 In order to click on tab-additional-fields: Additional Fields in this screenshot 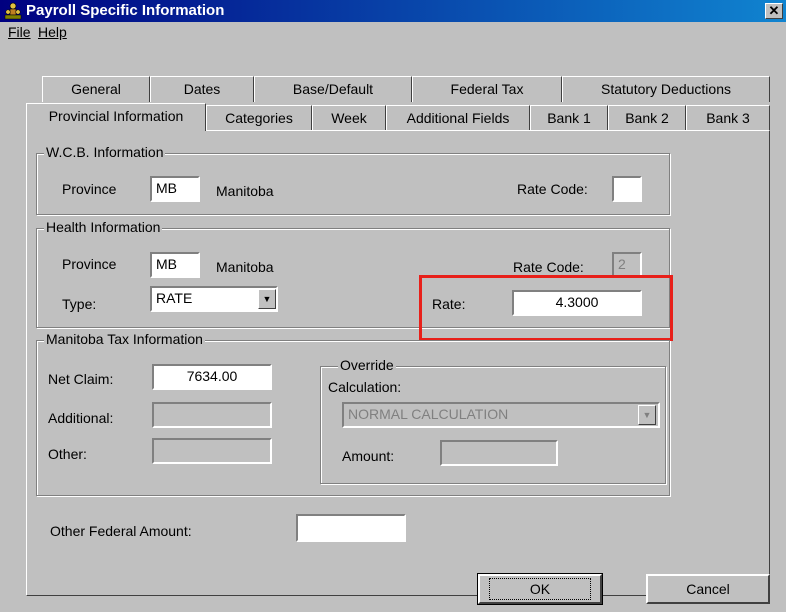, I will do `click(458, 118)`.